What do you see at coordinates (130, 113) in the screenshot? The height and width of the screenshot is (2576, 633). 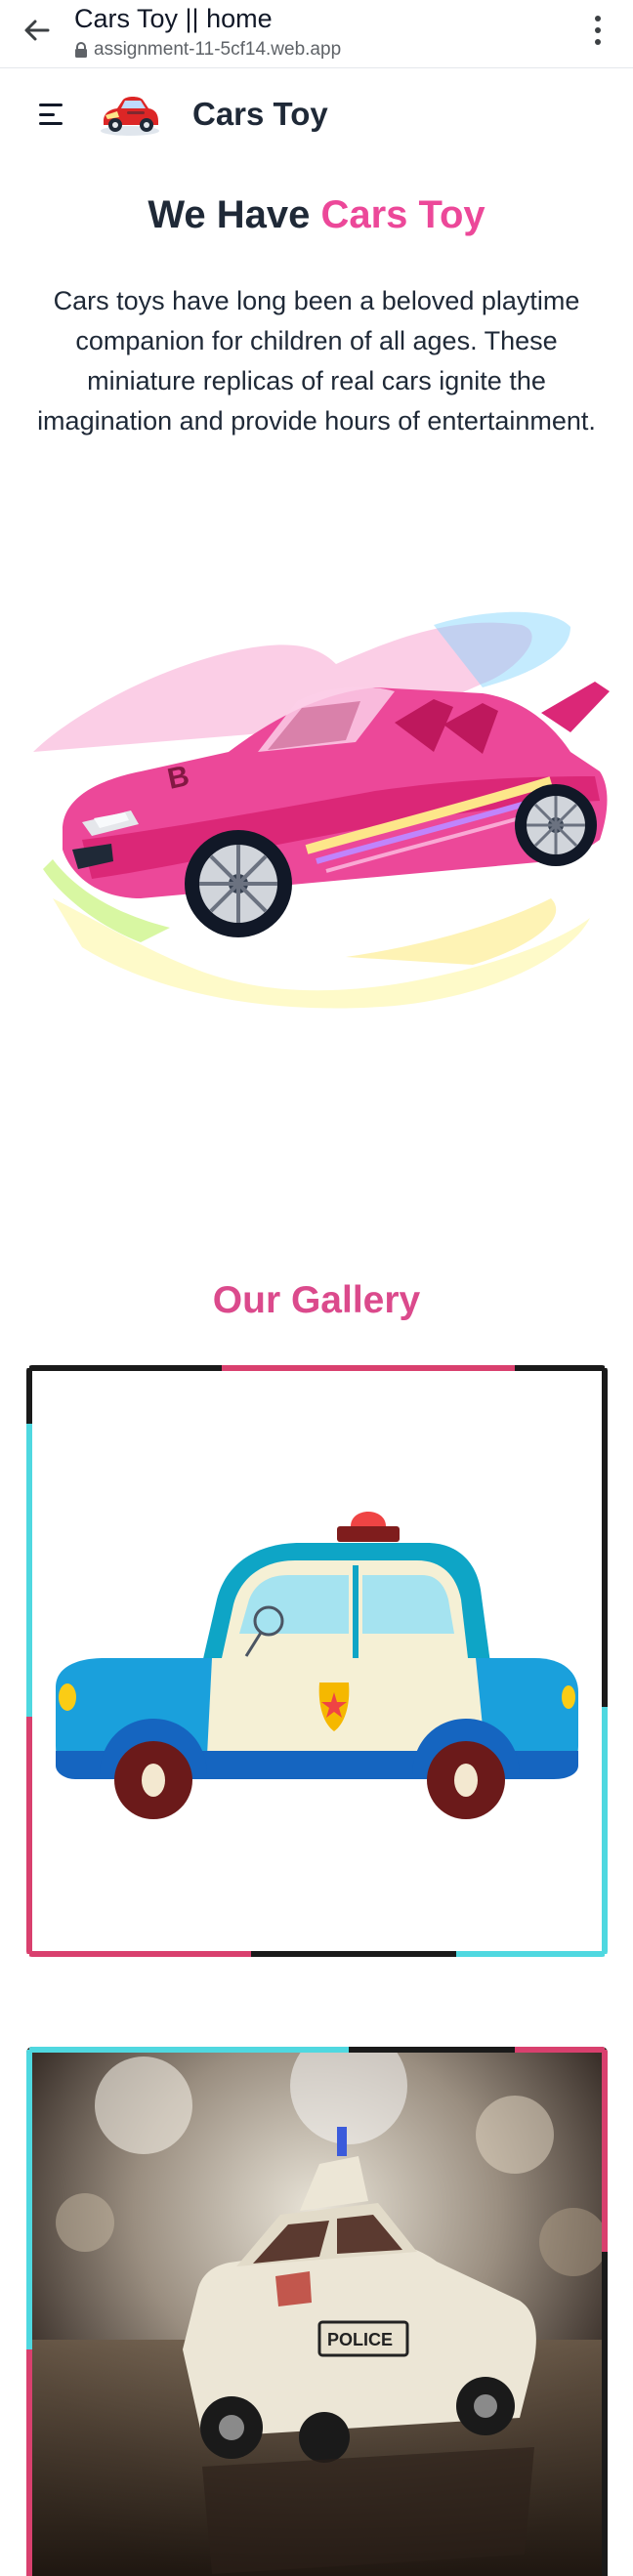 I see `site-logo` at bounding box center [130, 113].